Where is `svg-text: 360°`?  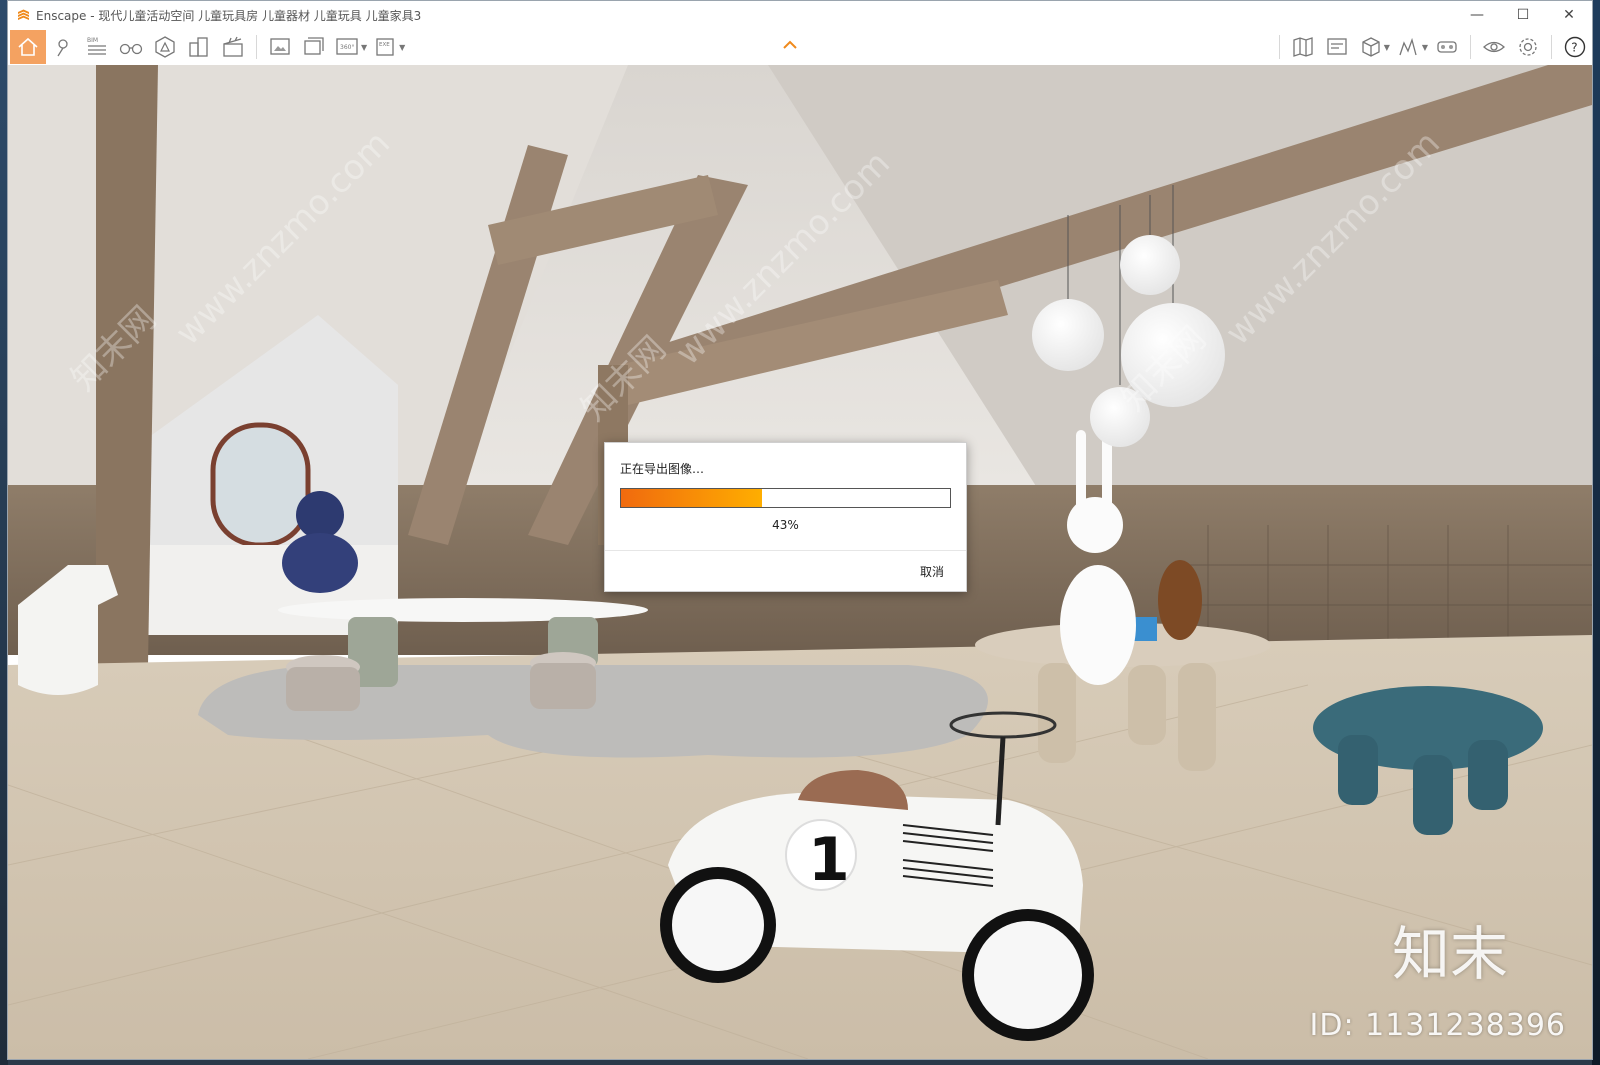
svg-text: 360° is located at coordinates (347, 47).